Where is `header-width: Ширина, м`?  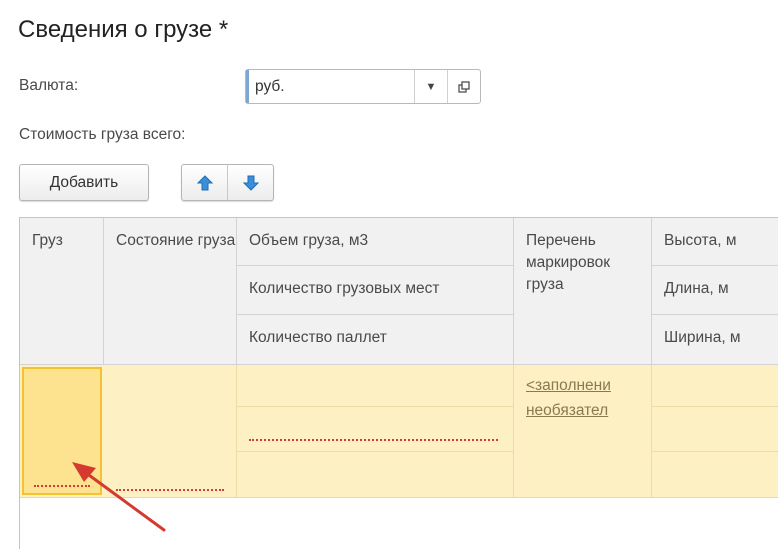 header-width: Ширина, м is located at coordinates (715, 340).